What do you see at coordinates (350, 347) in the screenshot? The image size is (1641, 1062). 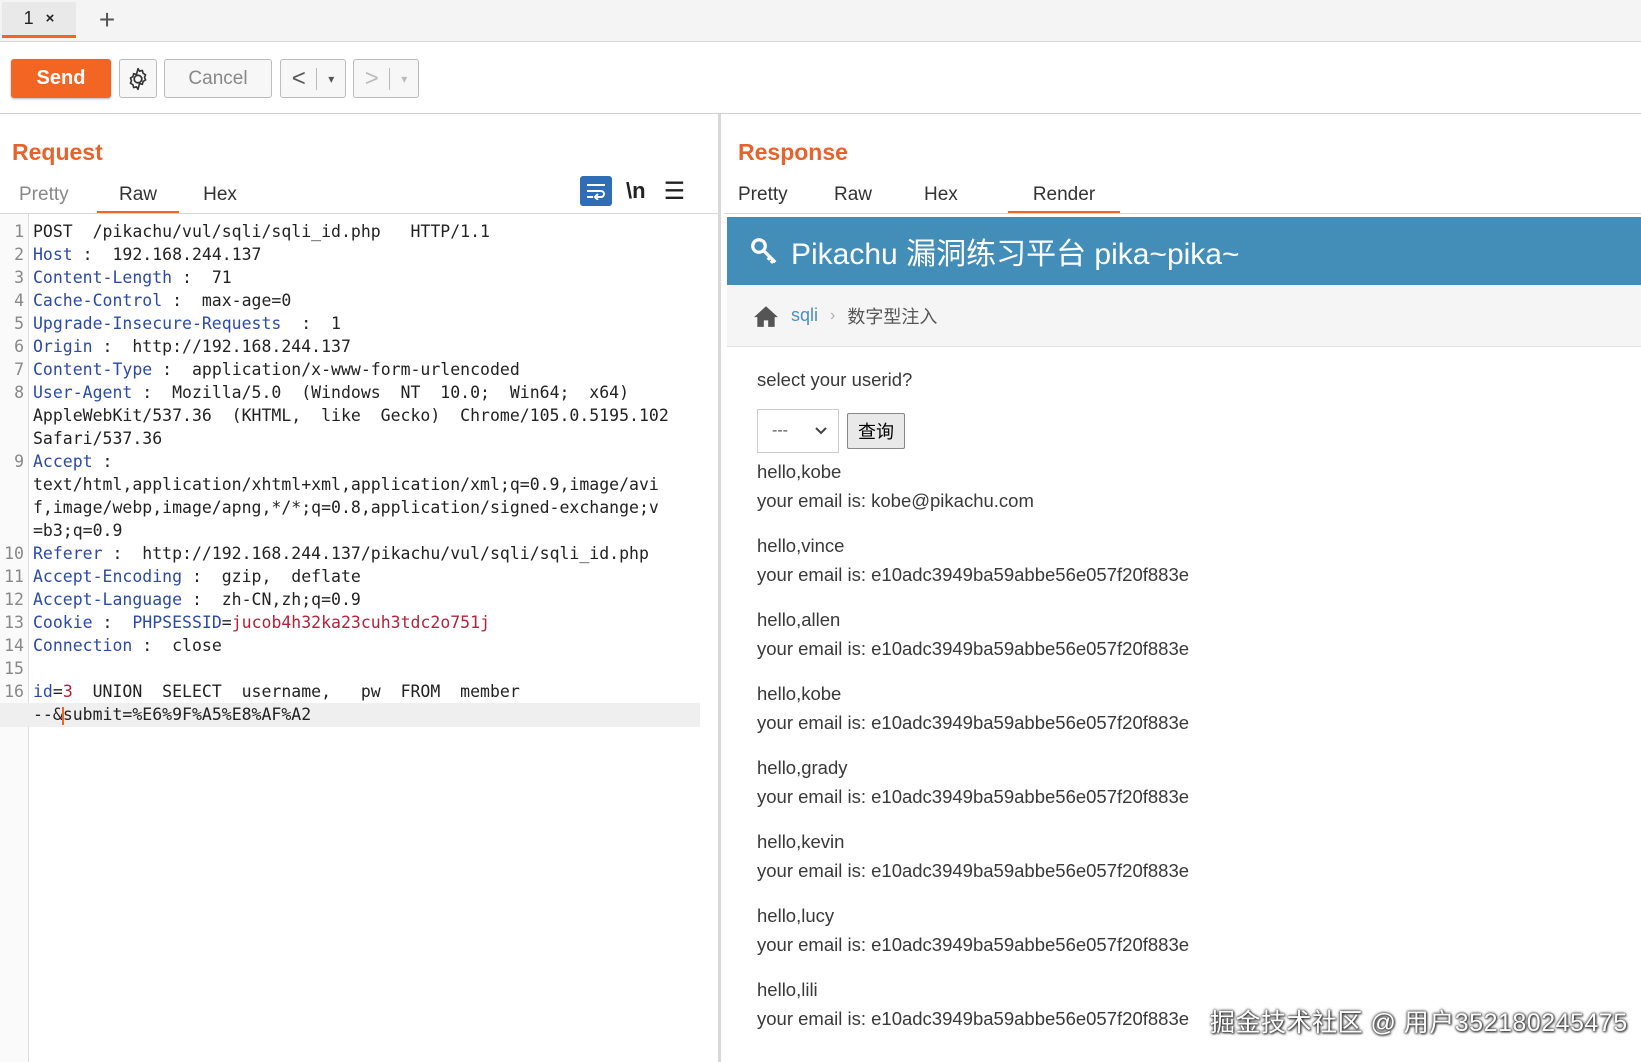 I see `code-line: 6 Origin : http://192.168.244.137` at bounding box center [350, 347].